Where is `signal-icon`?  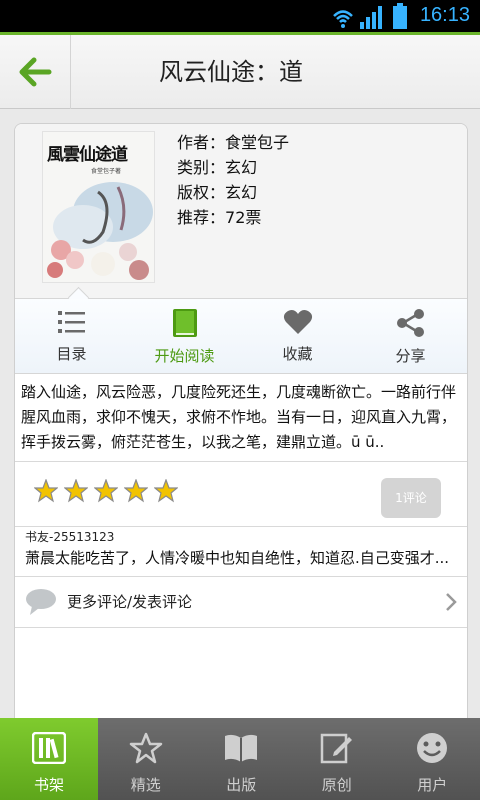 signal-icon is located at coordinates (371, 17).